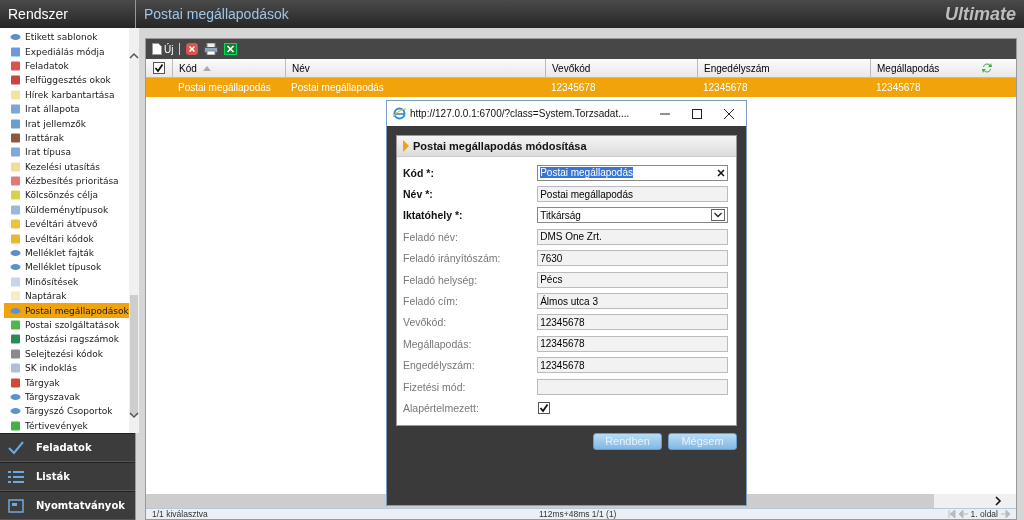 The image size is (1024, 520). Describe the element at coordinates (67, 505) in the screenshot. I see `nav-item: Nyomtatványok` at that location.